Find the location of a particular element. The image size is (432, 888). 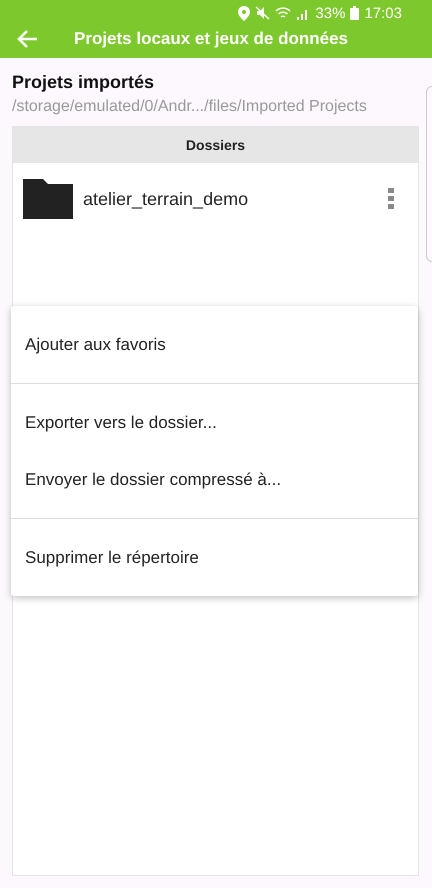

folder-path: /storage/emulated/0/Andr.../files/Imported Projects is located at coordinates (189, 107).